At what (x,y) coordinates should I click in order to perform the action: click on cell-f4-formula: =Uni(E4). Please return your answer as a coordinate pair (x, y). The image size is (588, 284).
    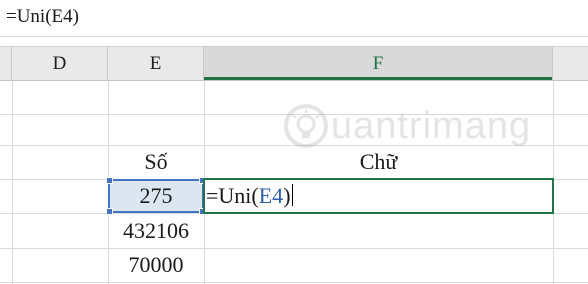
    Looking at the image, I should click on (249, 196).